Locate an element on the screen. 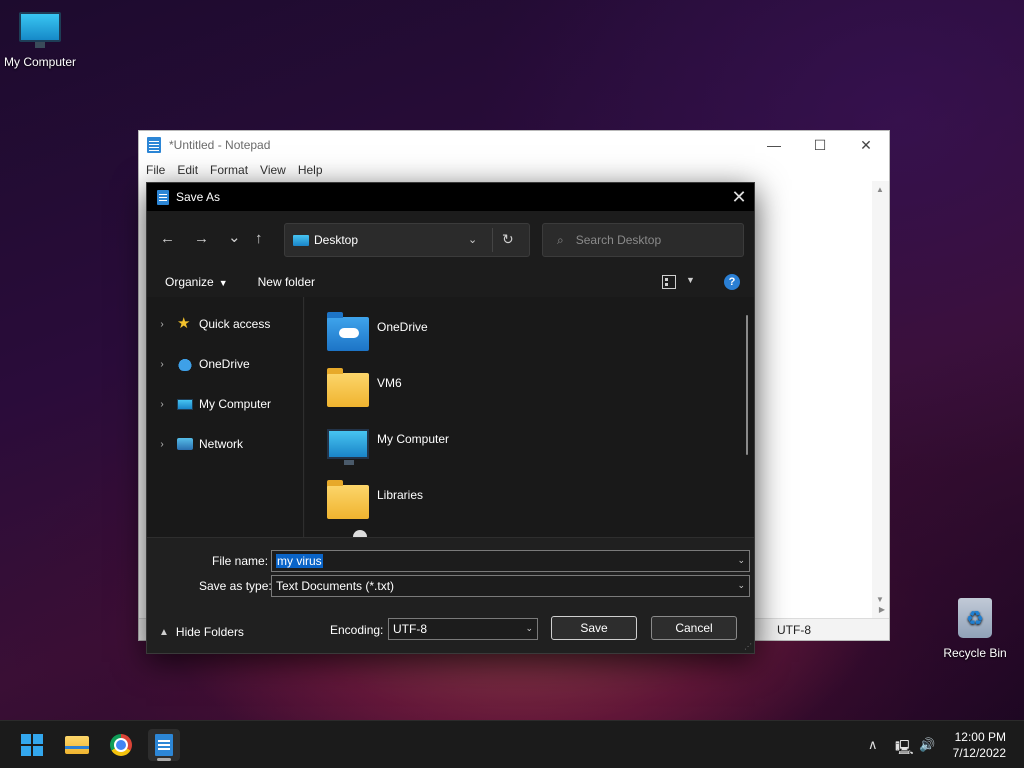 This screenshot has width=1024, height=768. hide-folders-label: Hide Folders is located at coordinates (209, 632).